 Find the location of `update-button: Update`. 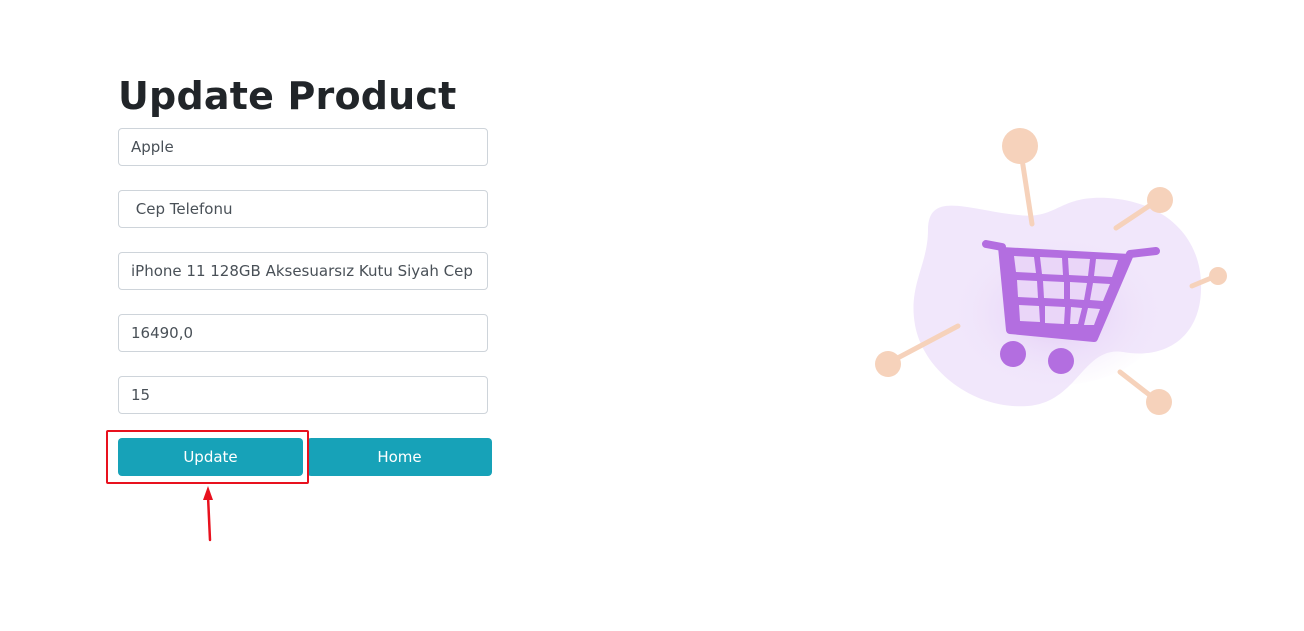

update-button: Update is located at coordinates (210, 457).